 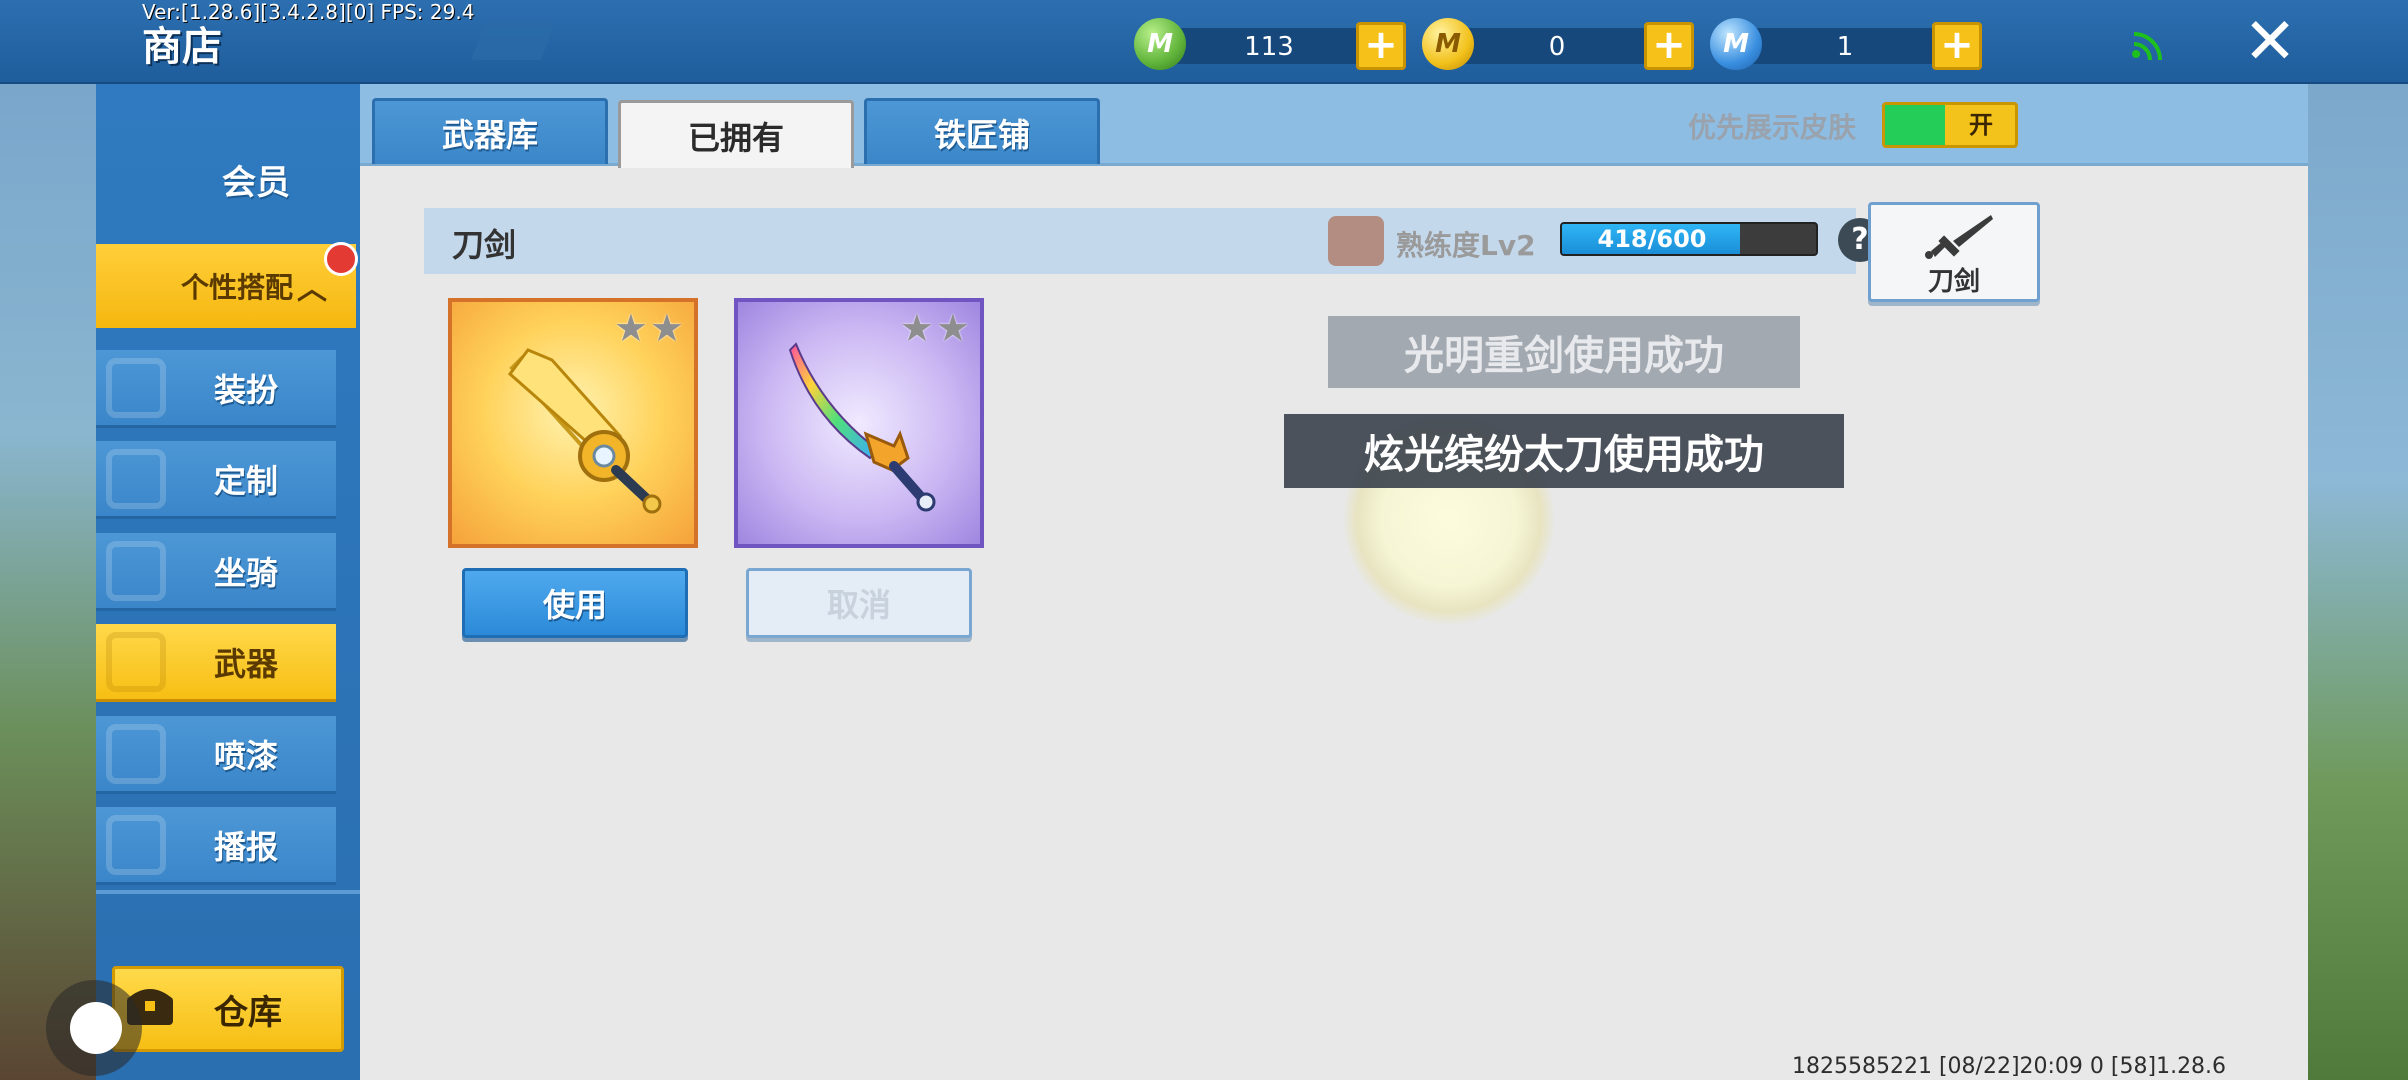 I want to click on close-icon: ✕, so click(x=2270, y=42).